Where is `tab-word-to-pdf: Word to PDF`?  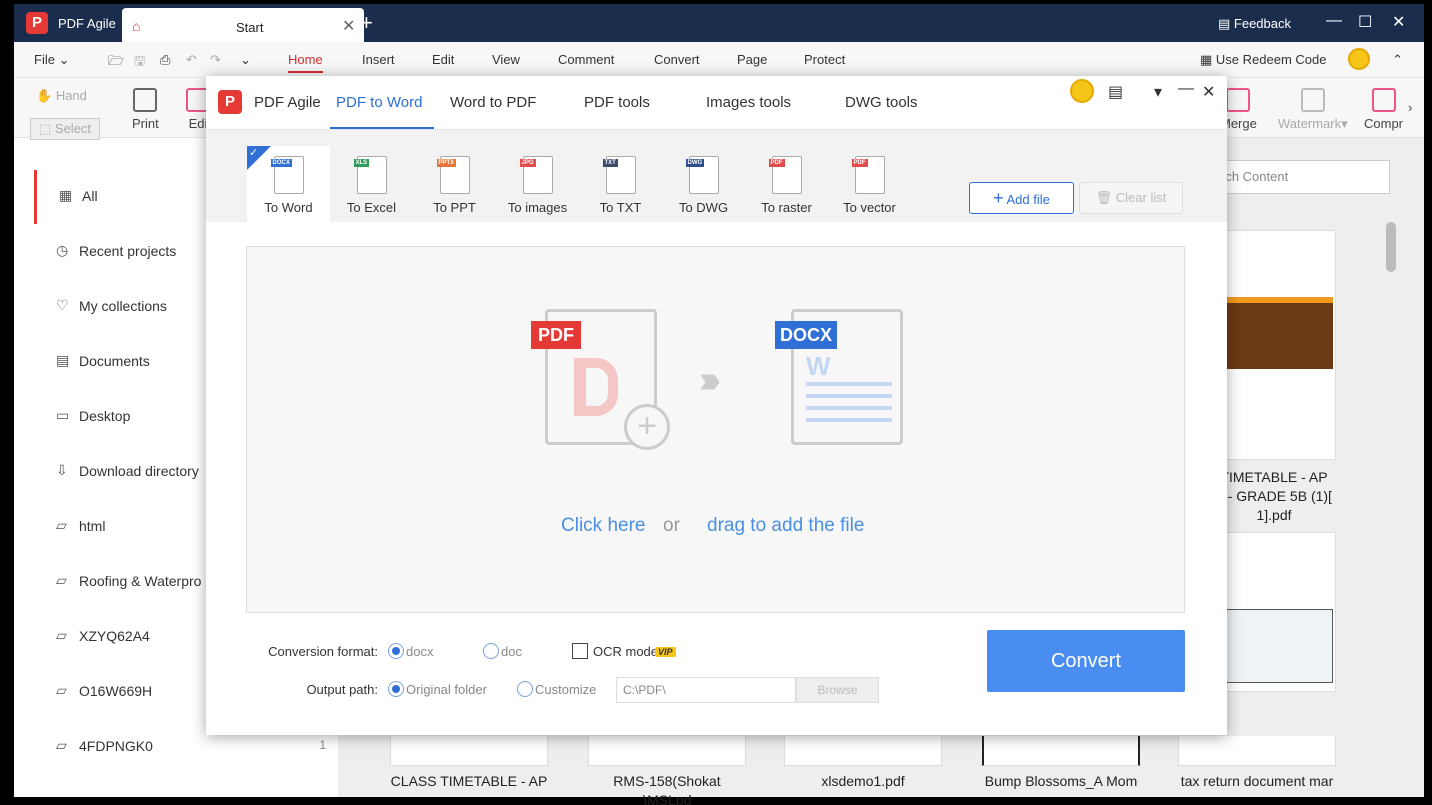 tab-word-to-pdf: Word to PDF is located at coordinates (493, 102).